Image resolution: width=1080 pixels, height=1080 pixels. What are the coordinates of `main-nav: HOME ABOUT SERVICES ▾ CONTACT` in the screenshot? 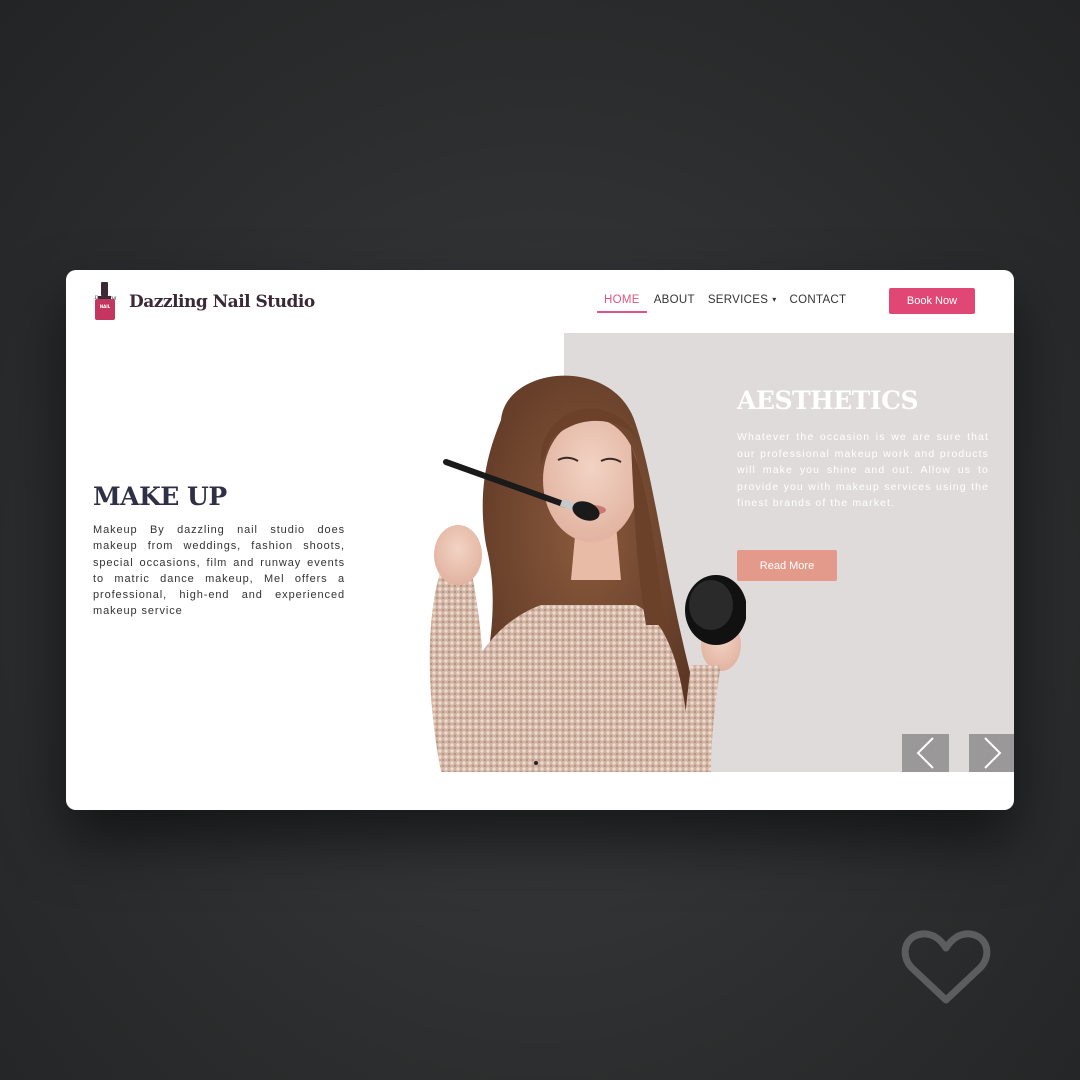 It's located at (722, 303).